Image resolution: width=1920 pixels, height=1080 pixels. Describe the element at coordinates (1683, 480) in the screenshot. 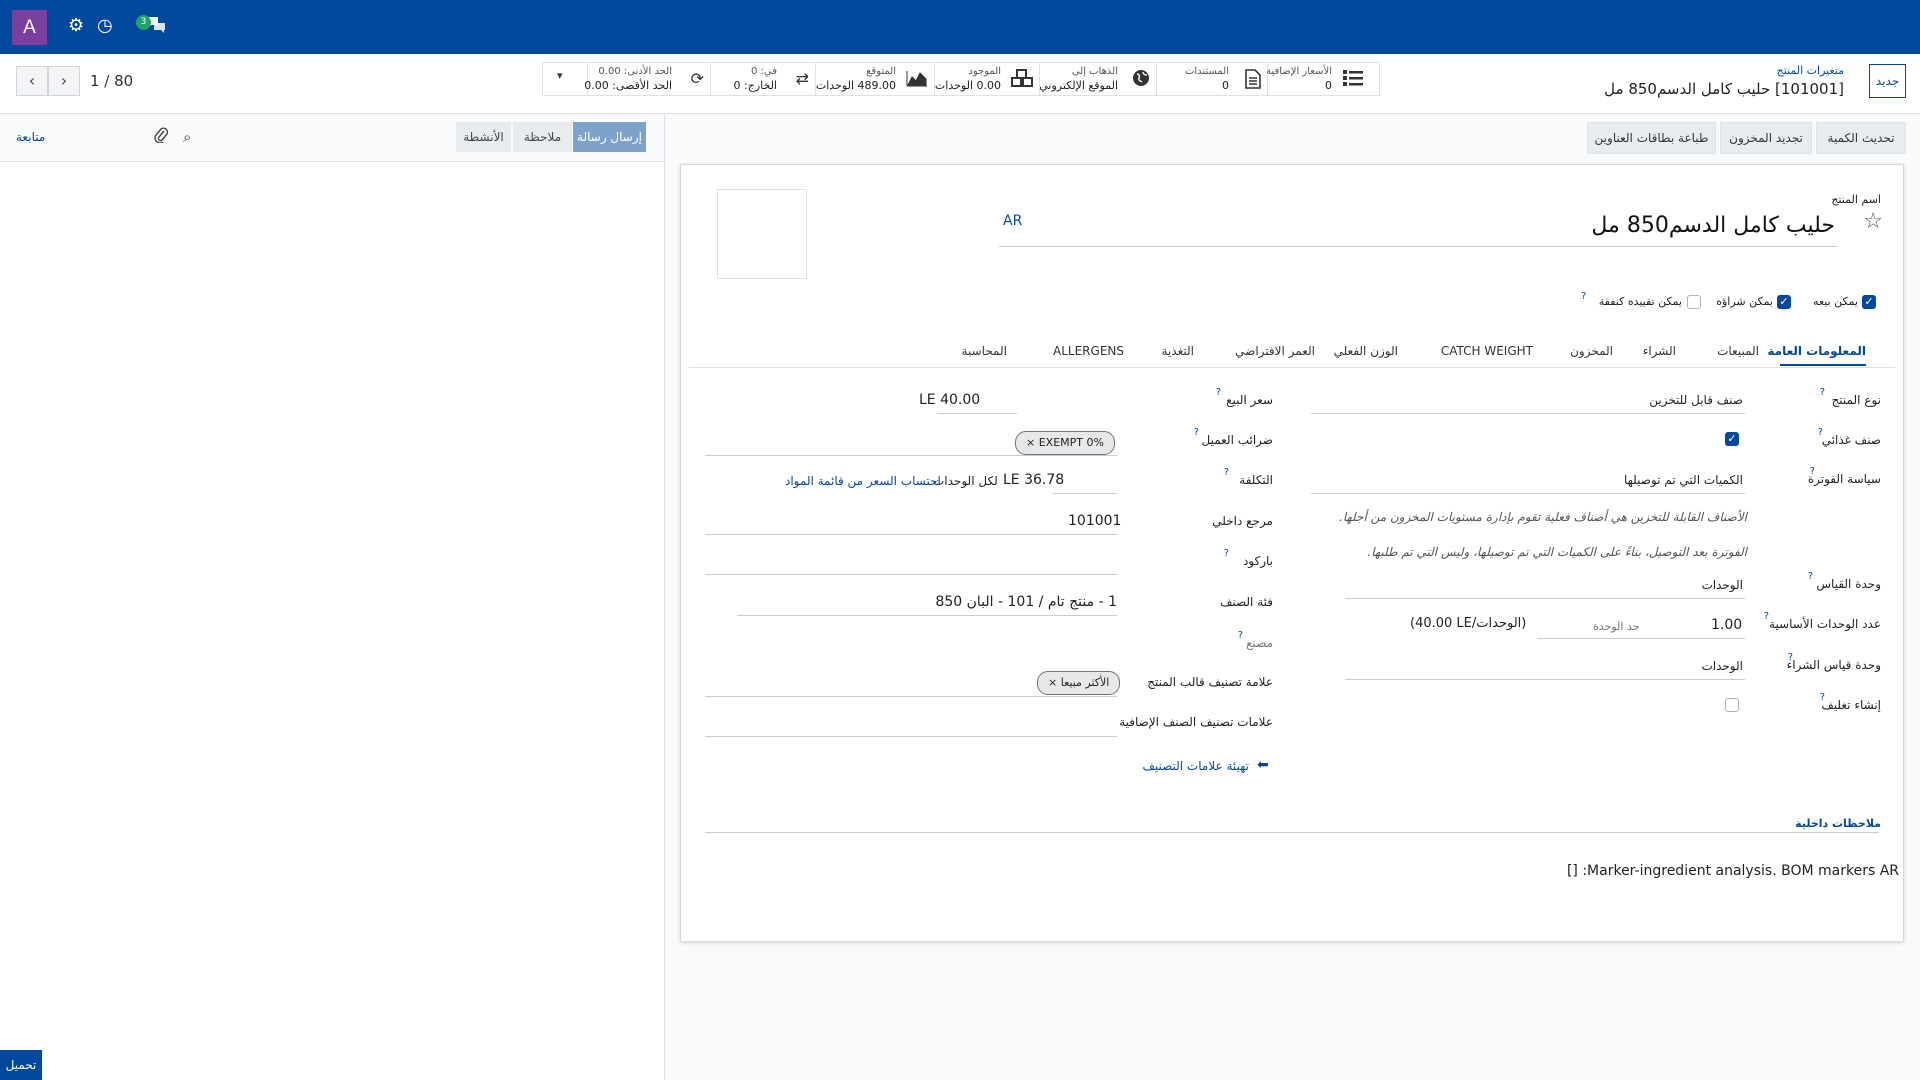

I see `invoice-policy-select: الكميات التي تم توصيلها` at that location.